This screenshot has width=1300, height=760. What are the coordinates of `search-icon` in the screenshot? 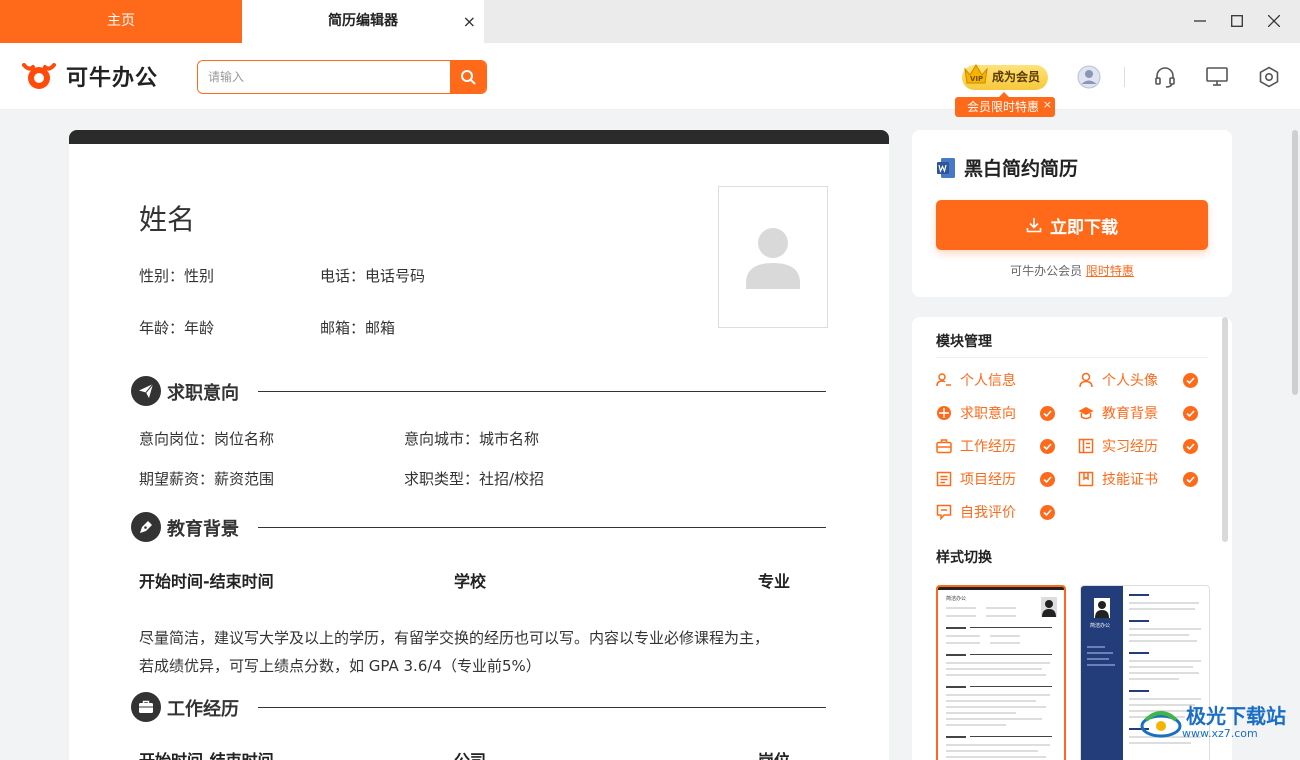 It's located at (468, 77).